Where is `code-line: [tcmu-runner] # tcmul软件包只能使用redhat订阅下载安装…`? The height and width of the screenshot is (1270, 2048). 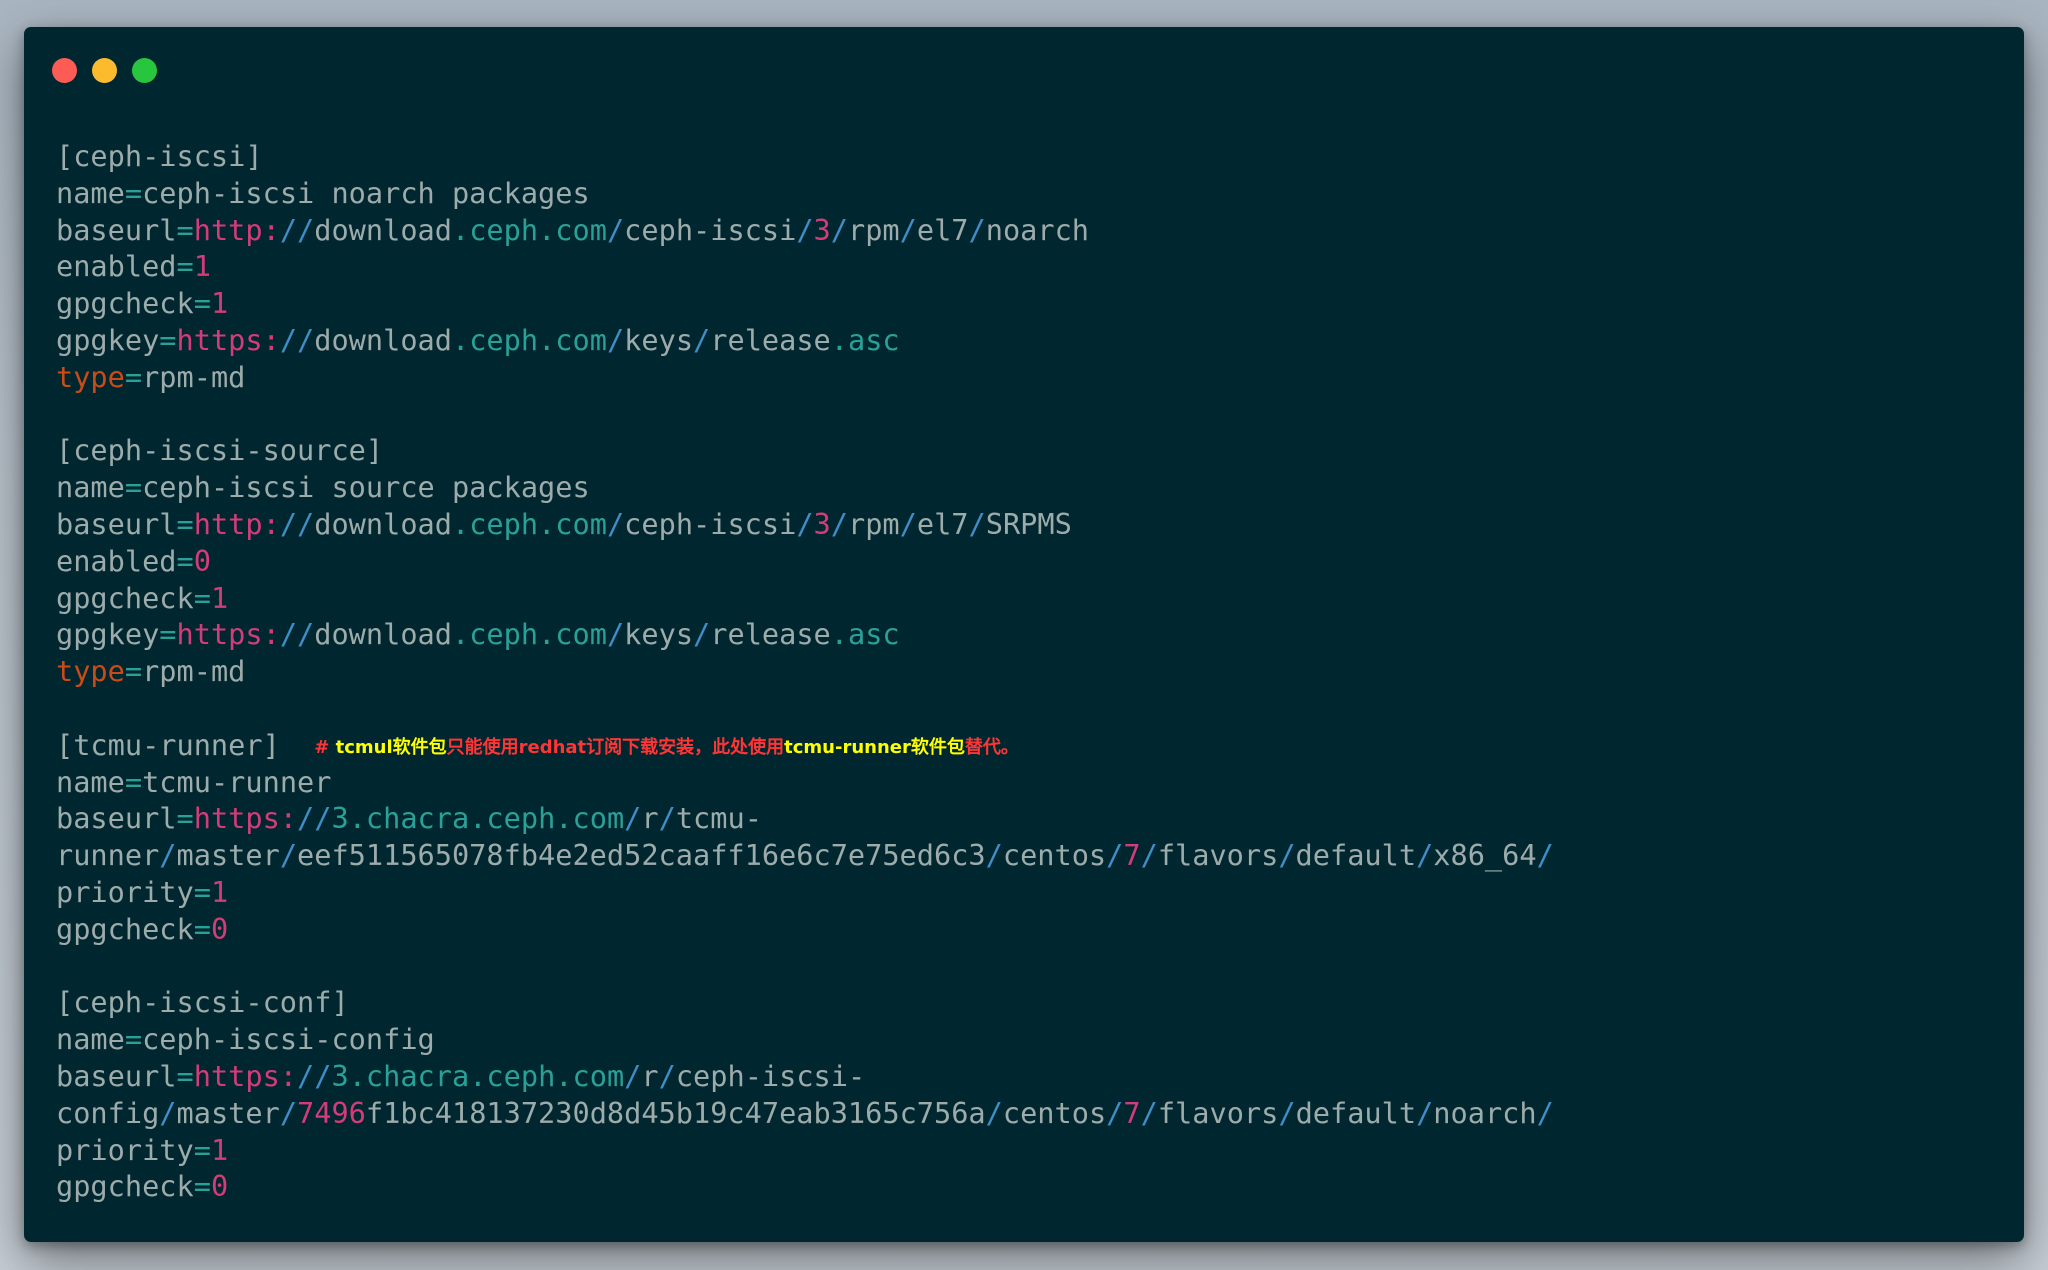 code-line: [tcmu-runner] # tcmul软件包只能使用redhat订阅下载安装… is located at coordinates (805, 745).